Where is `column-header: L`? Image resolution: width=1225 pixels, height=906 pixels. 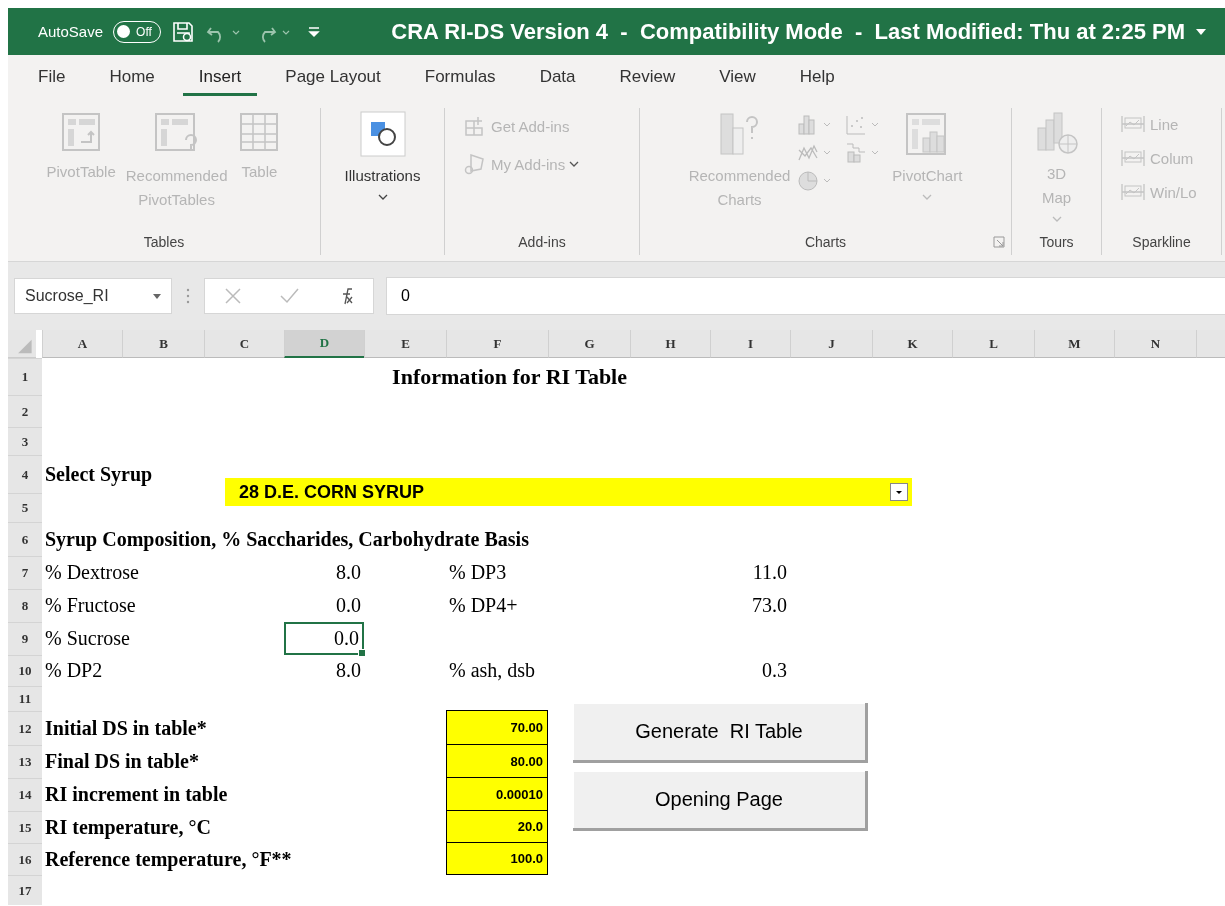
column-header: L is located at coordinates (993, 344).